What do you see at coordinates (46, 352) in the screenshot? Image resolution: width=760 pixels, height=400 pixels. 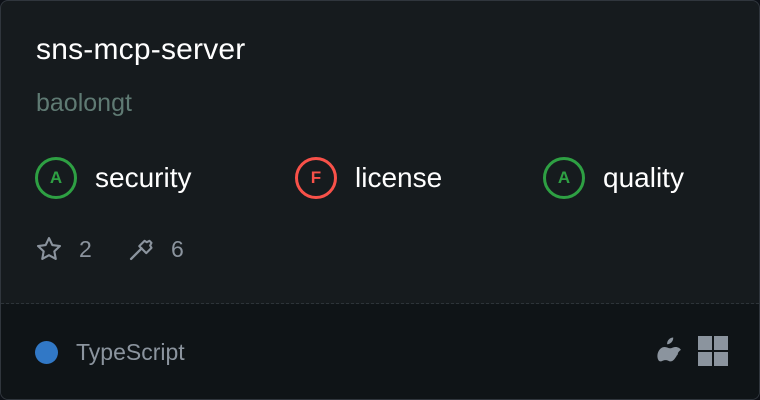 I see `language-color-dot` at bounding box center [46, 352].